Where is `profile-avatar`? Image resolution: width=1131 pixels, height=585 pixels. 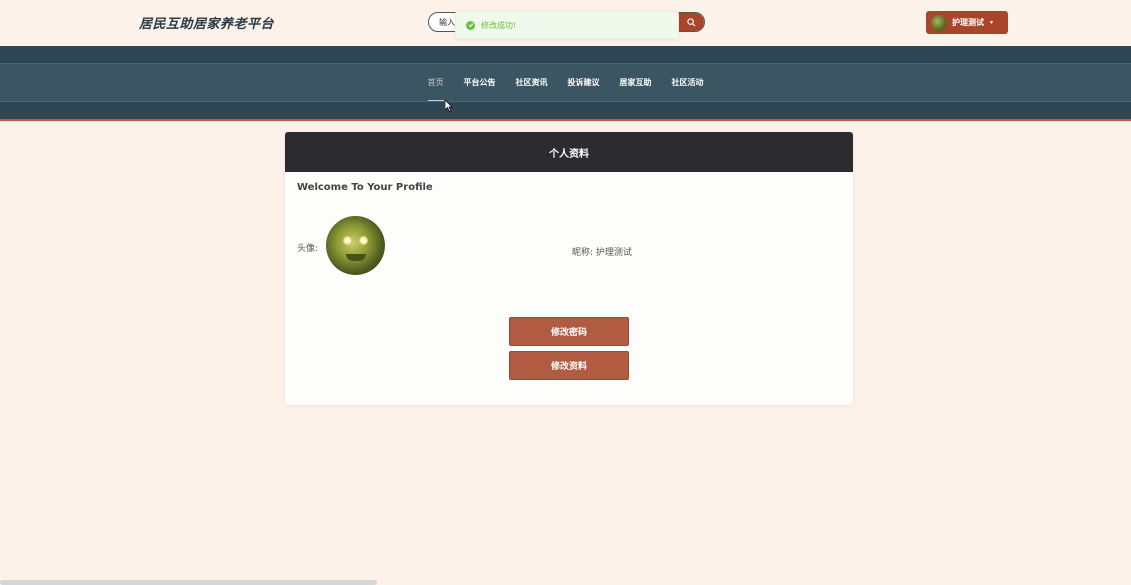 profile-avatar is located at coordinates (355, 245).